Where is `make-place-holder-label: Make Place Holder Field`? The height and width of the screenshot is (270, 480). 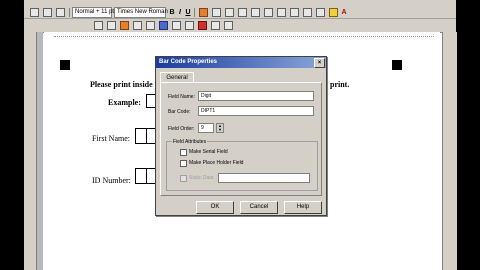 make-place-holder-label: Make Place Holder Field is located at coordinates (216, 163).